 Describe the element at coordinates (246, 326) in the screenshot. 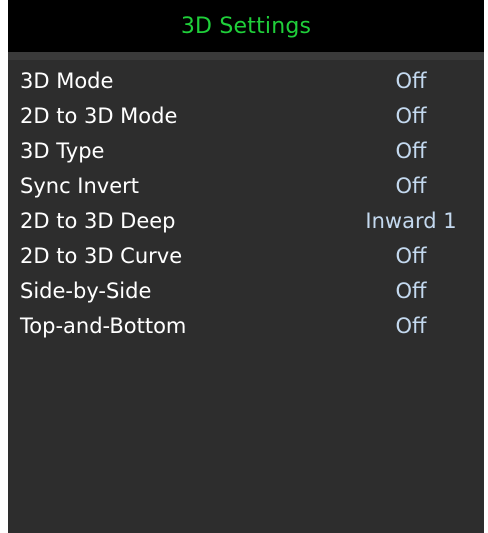

I see `menu-item-top-and-bottom: Top-and-Bottom Off` at that location.